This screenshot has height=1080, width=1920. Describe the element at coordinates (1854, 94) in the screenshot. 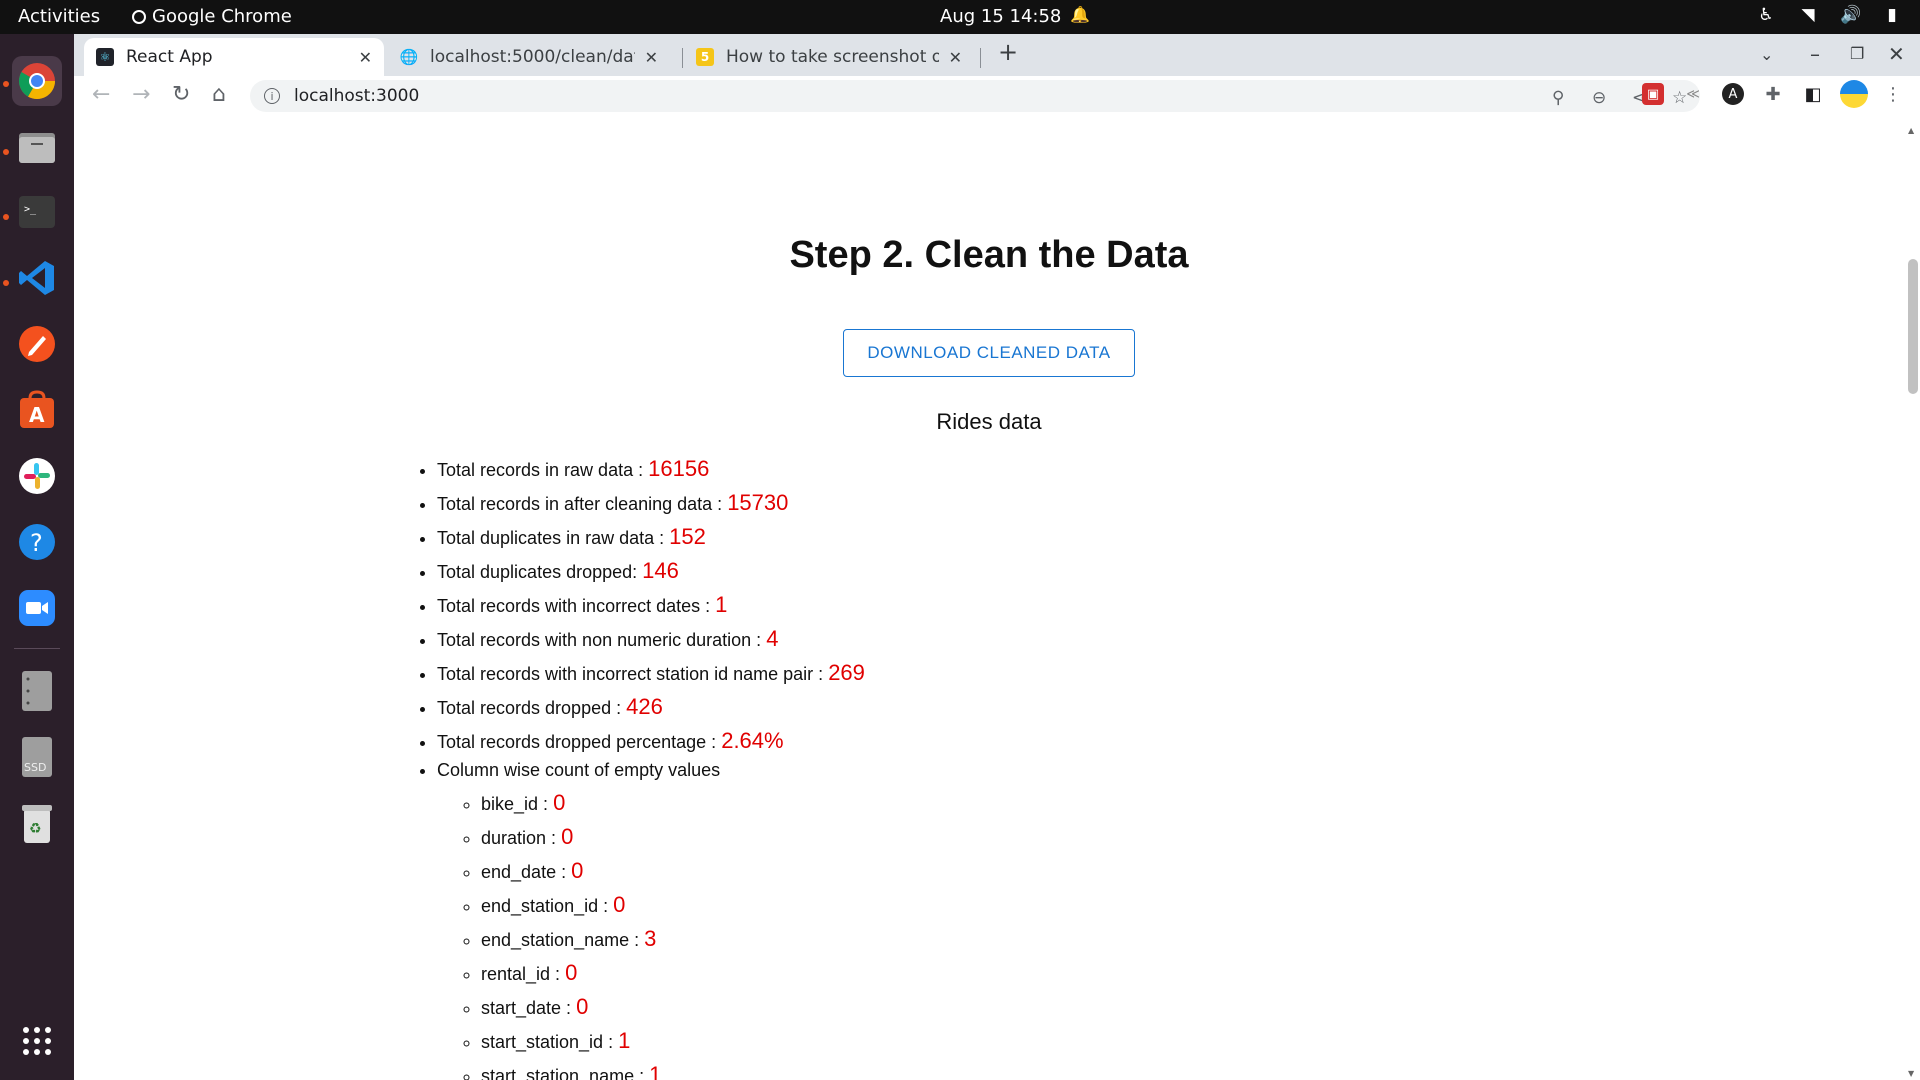

I see `profile-avatar` at that location.